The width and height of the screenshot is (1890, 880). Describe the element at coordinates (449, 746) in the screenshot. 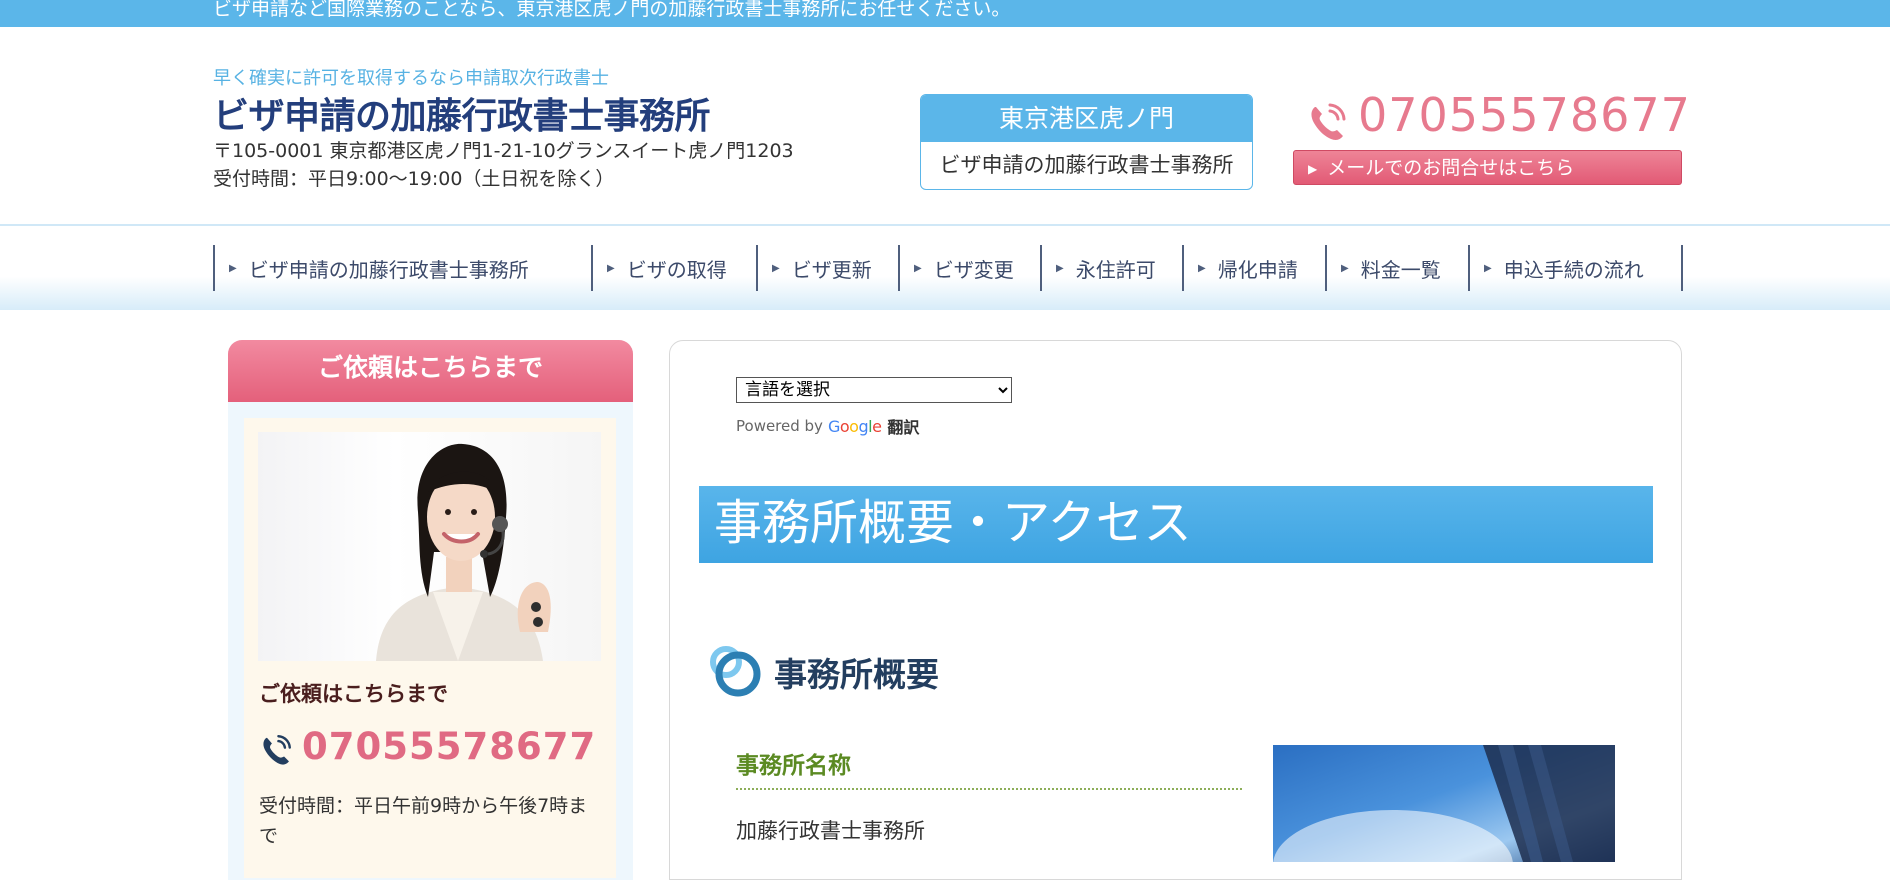

I see `sidebar-phone-number: 07055578677` at that location.